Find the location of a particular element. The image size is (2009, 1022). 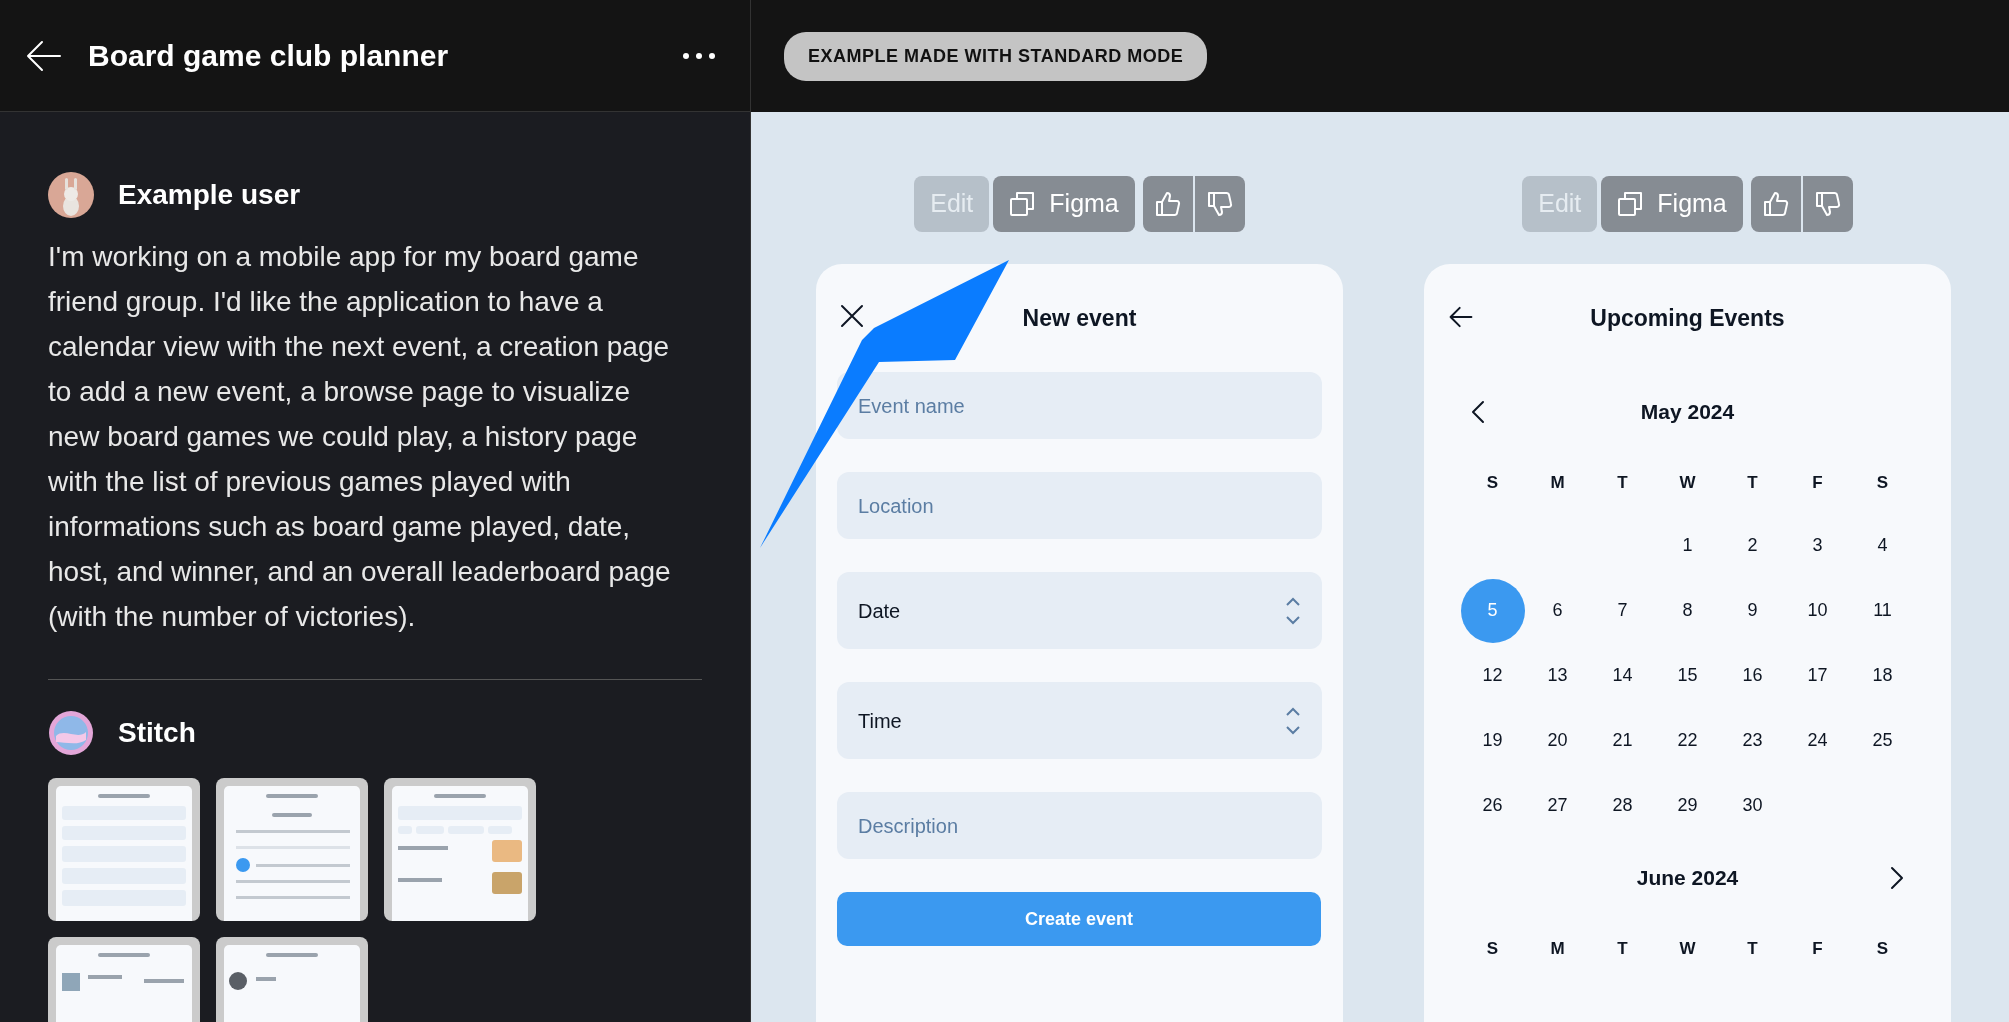

calendar-day: 19 is located at coordinates (1492, 740).